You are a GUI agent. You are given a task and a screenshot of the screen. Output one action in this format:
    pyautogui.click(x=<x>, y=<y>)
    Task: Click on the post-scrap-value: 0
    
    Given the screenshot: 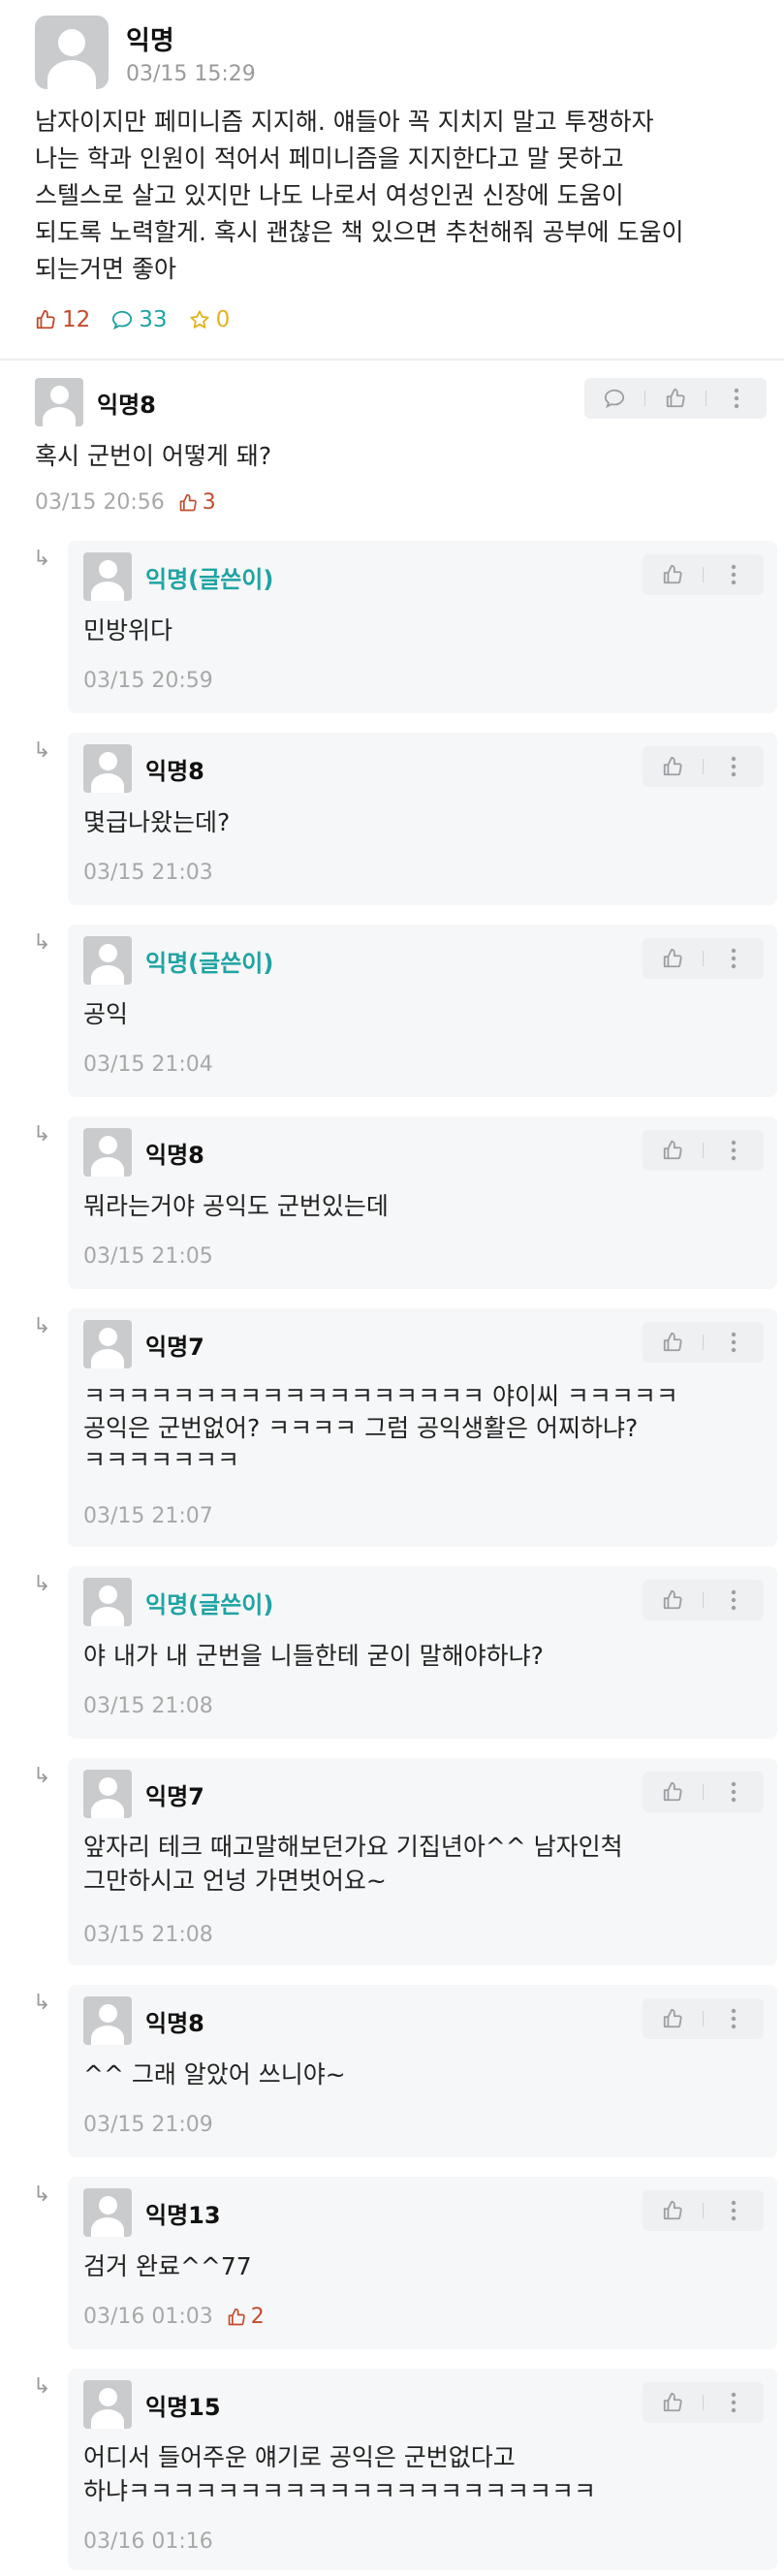 What is the action you would take?
    pyautogui.click(x=223, y=319)
    